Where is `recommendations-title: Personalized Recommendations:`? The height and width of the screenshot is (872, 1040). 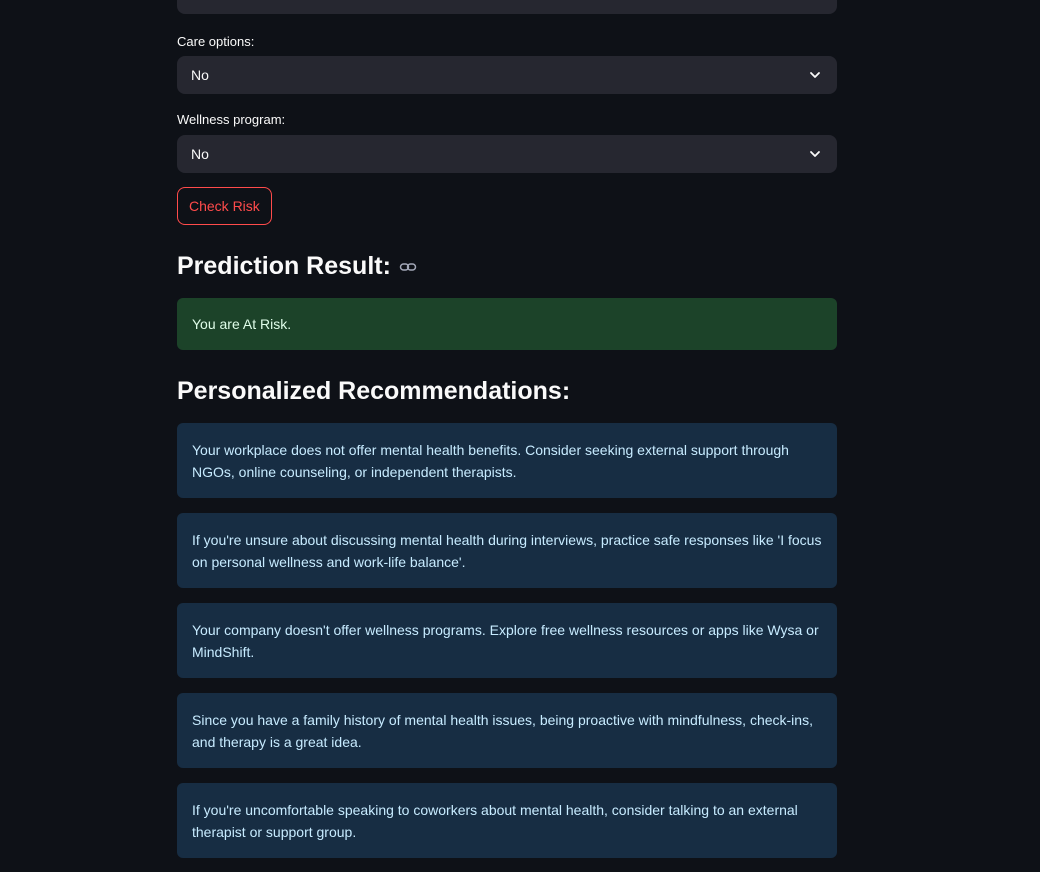 recommendations-title: Personalized Recommendations: is located at coordinates (374, 391).